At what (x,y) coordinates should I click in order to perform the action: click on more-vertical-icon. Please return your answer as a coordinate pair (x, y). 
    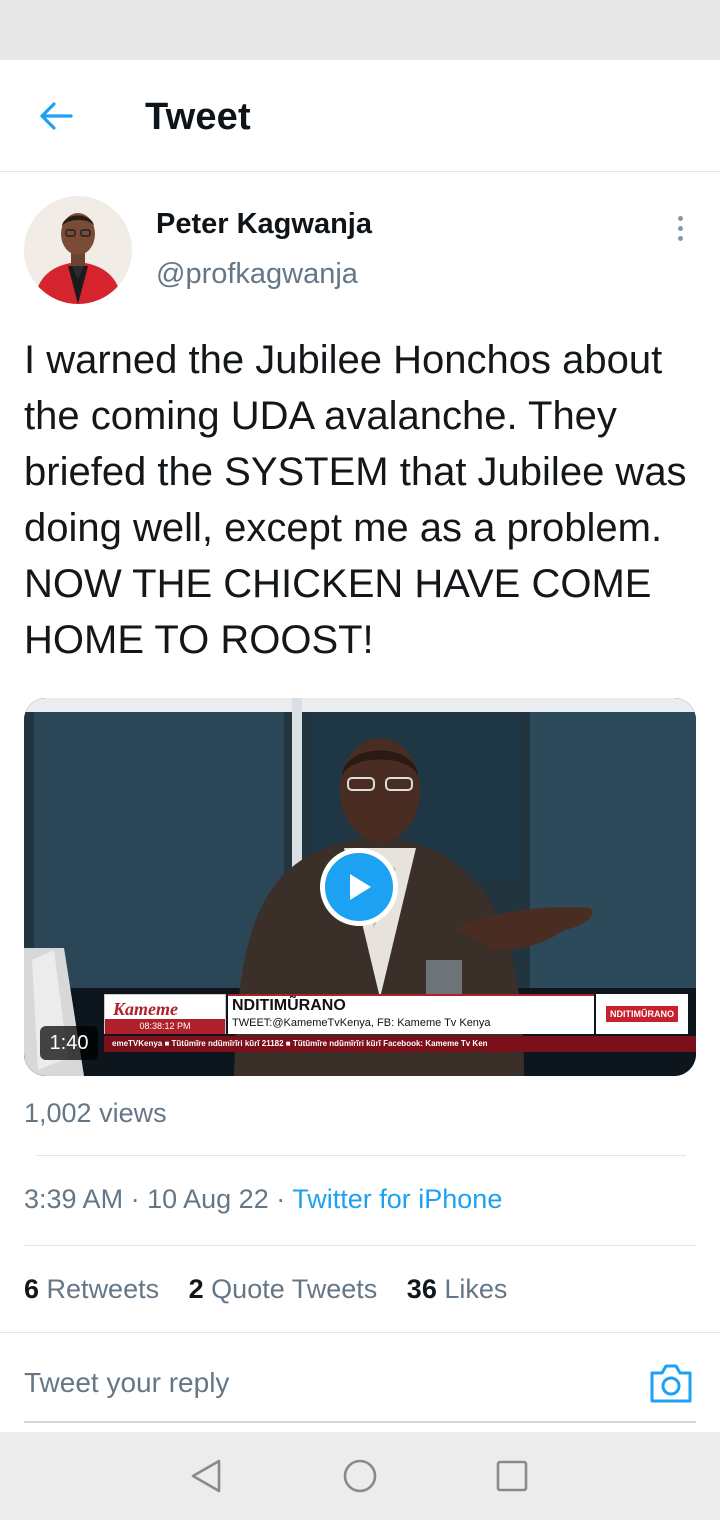
    Looking at the image, I should click on (680, 218).